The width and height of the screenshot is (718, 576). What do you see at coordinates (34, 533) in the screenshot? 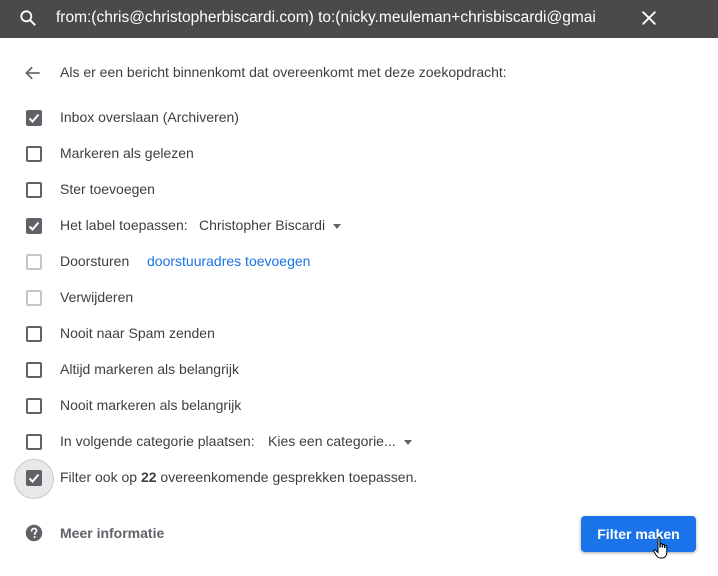
I see `help-icon` at bounding box center [34, 533].